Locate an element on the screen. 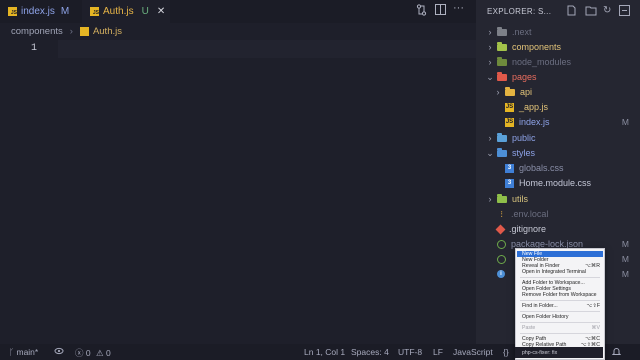 This screenshot has height=360, width=640. tree-file-index-js: JS index.js is located at coordinates (527, 122).